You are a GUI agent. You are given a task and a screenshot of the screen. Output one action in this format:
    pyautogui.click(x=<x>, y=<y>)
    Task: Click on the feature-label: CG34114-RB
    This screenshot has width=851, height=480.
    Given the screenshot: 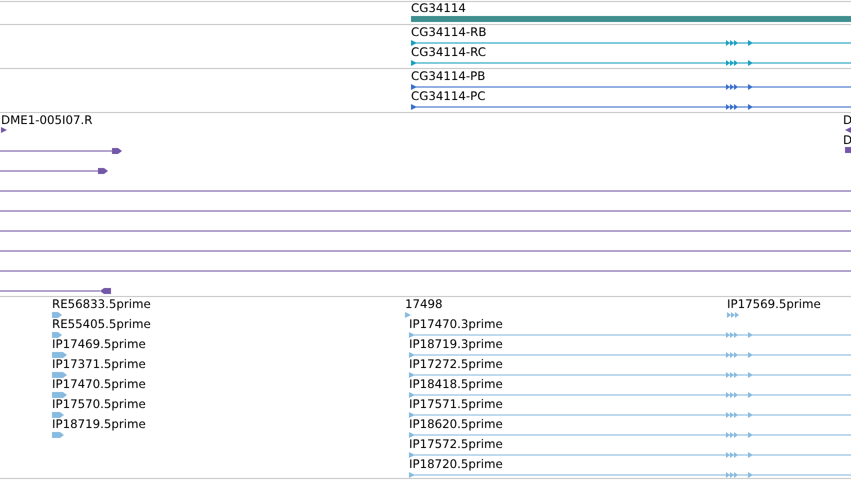 What is the action you would take?
    pyautogui.click(x=448, y=32)
    